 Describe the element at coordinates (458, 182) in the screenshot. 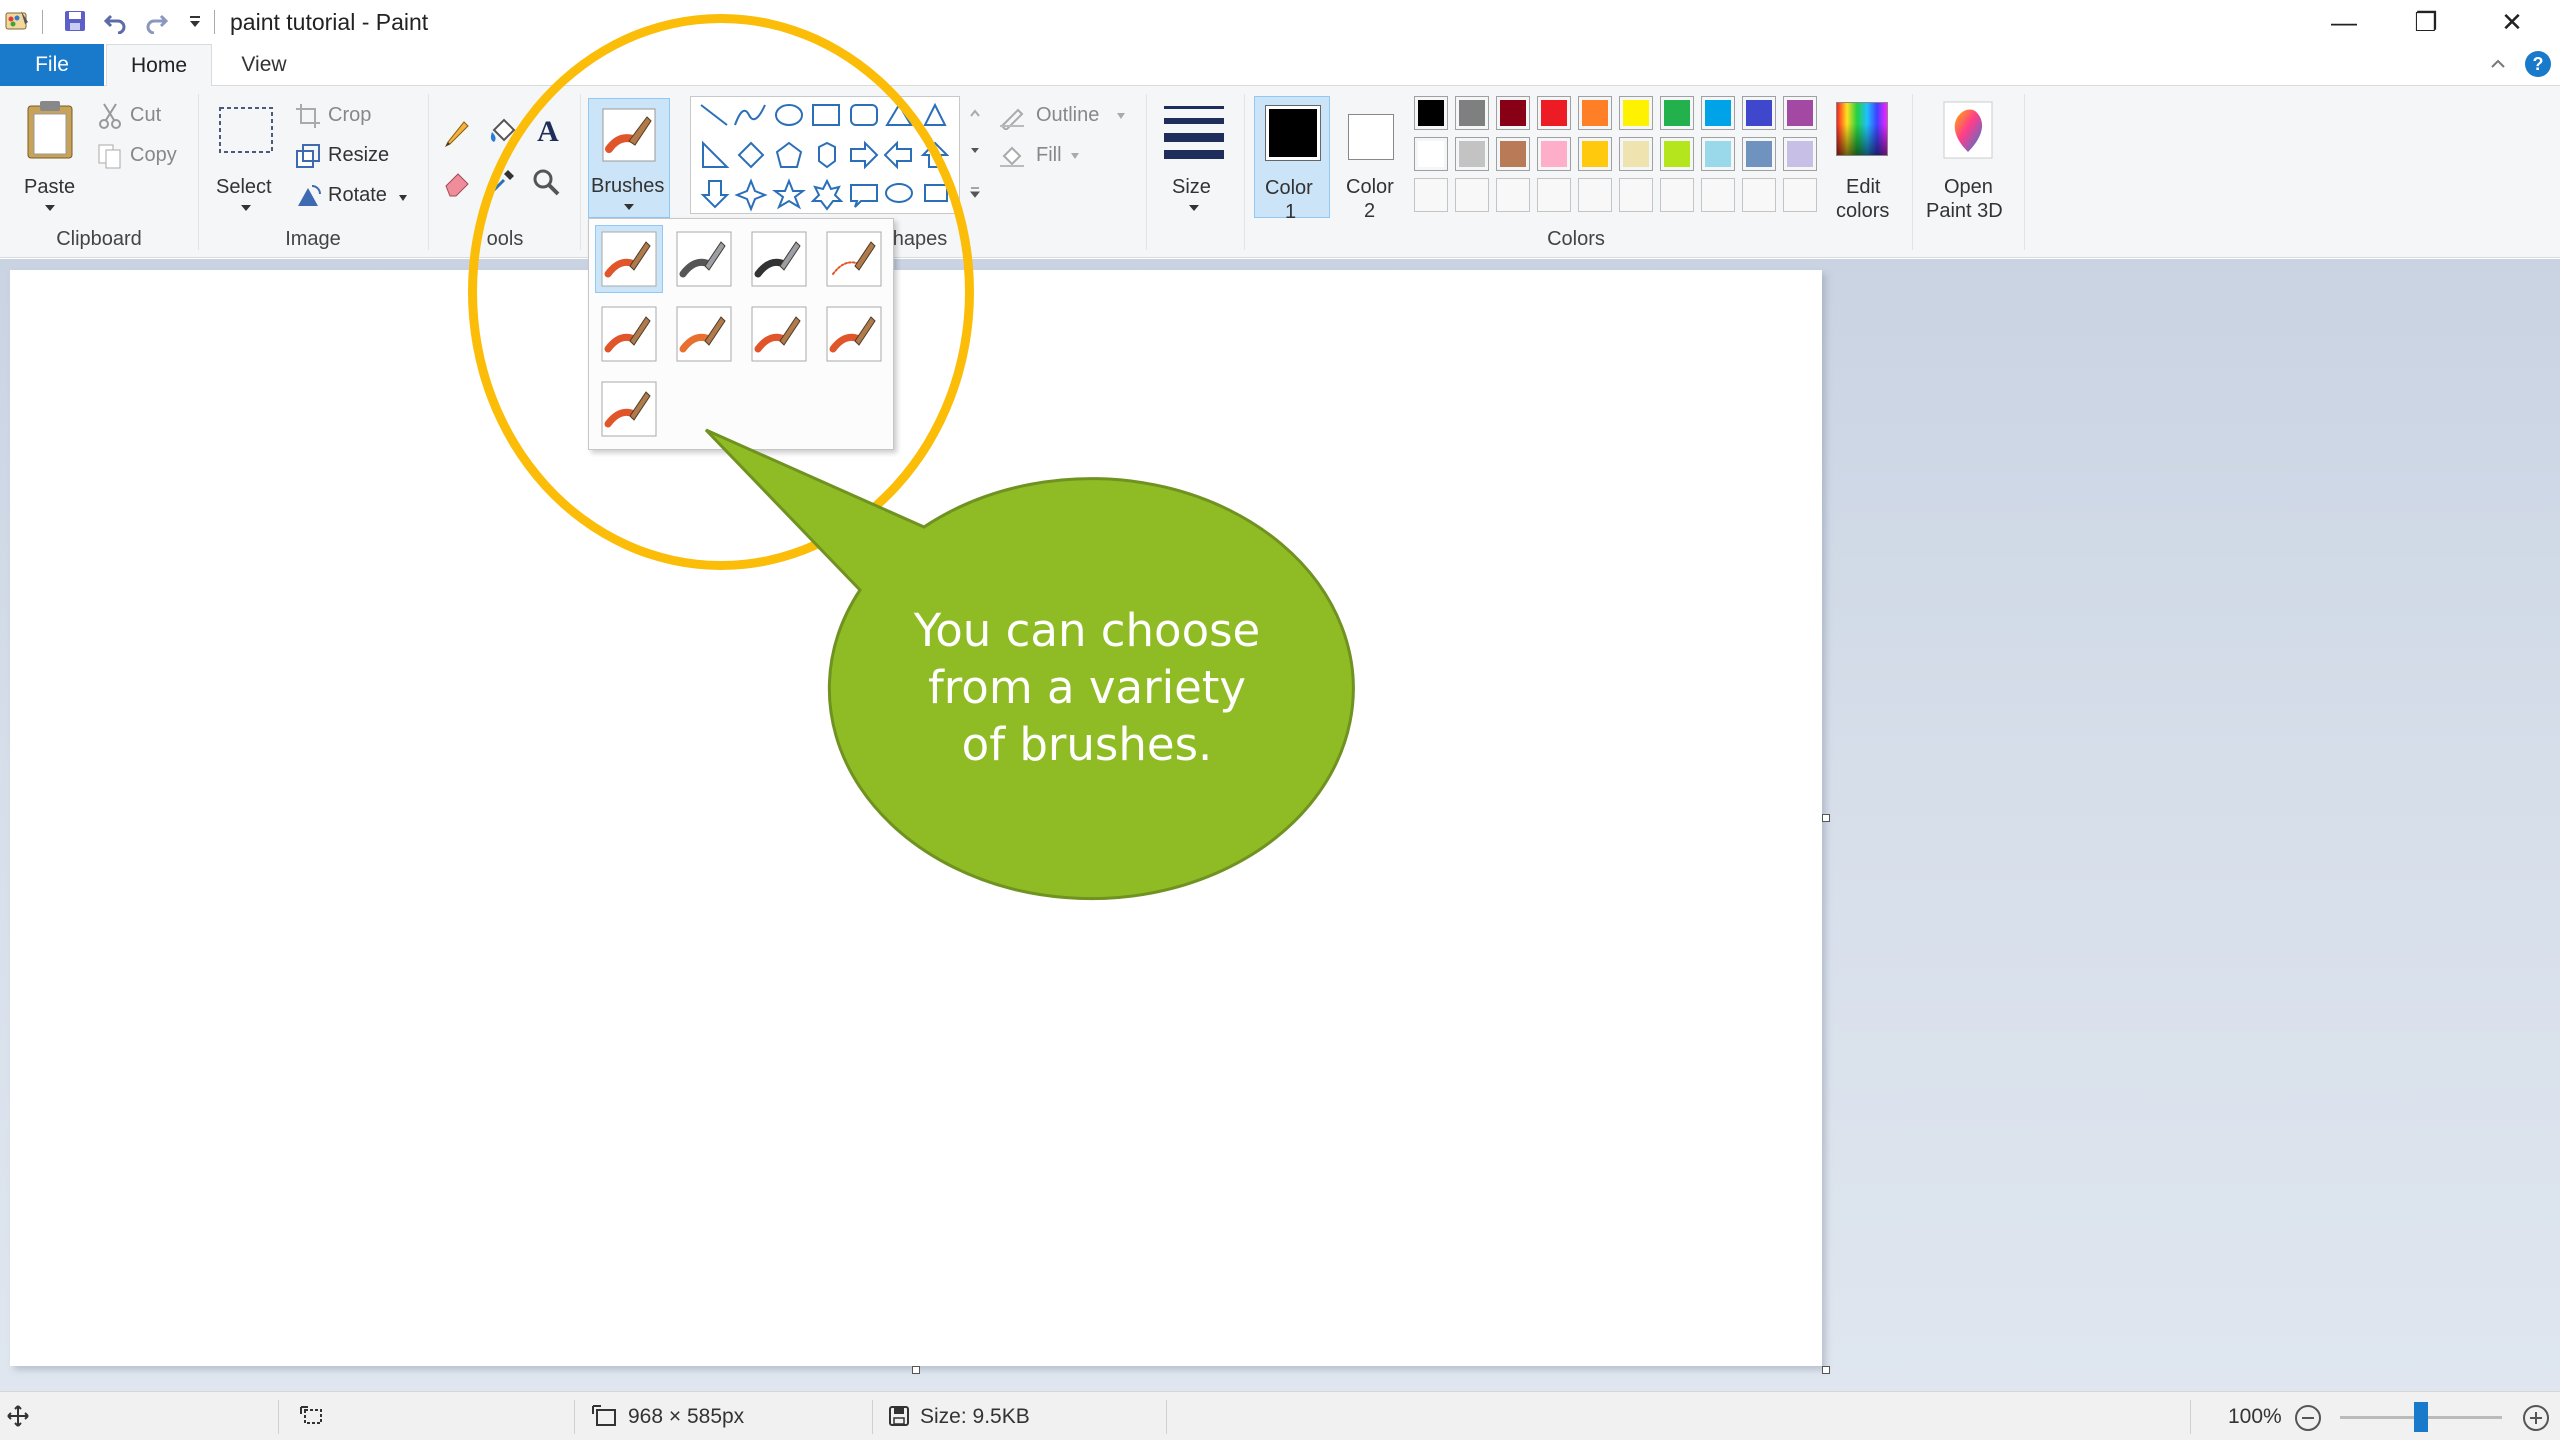

I see `eraser-icon` at that location.